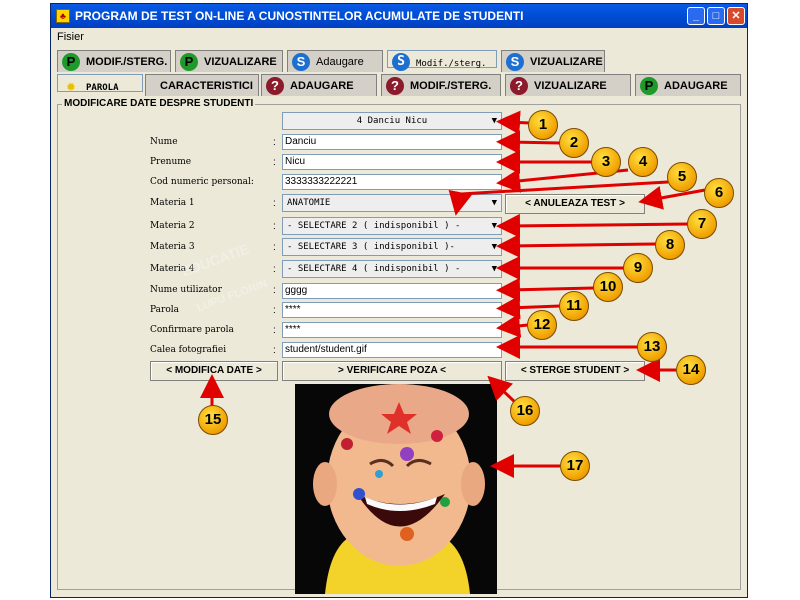  What do you see at coordinates (716, 16) in the screenshot?
I see `maximize-icon: □` at bounding box center [716, 16].